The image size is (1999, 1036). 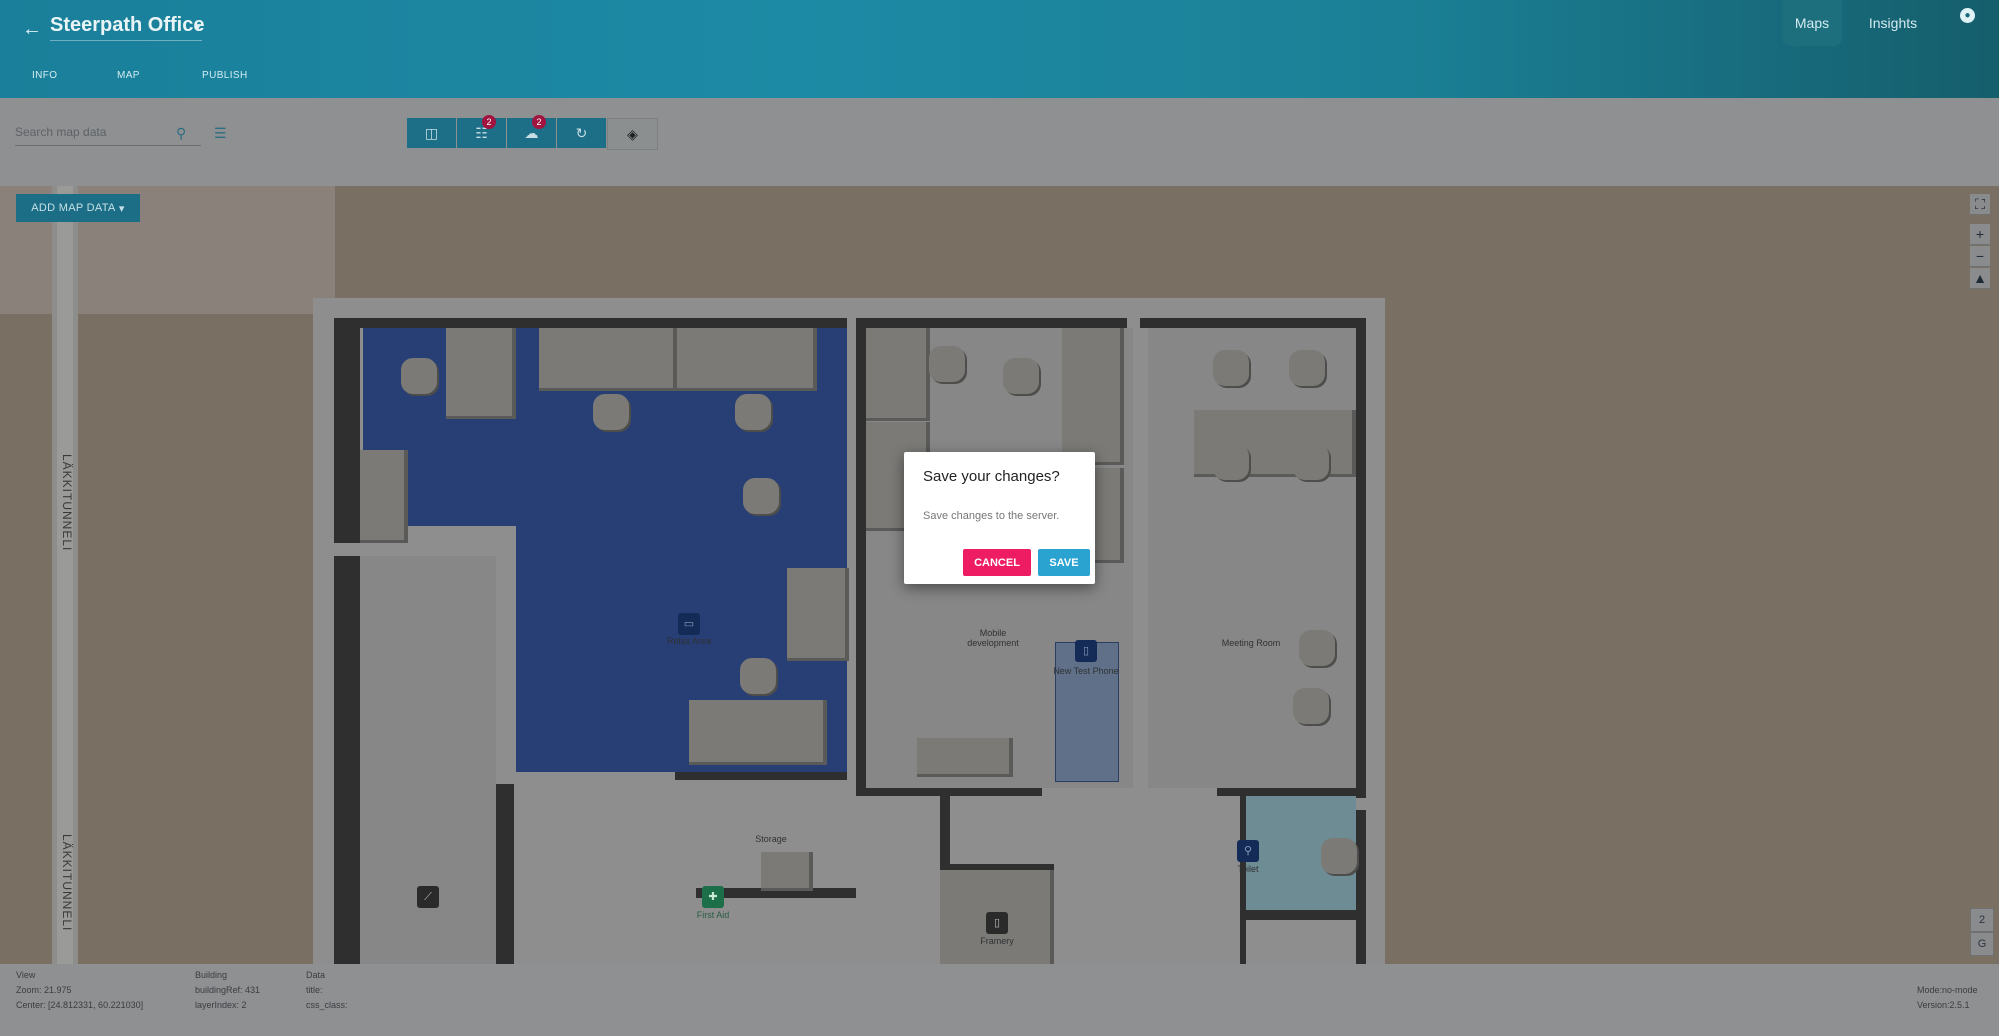 I want to click on bed-icon: ▭, so click(x=689, y=624).